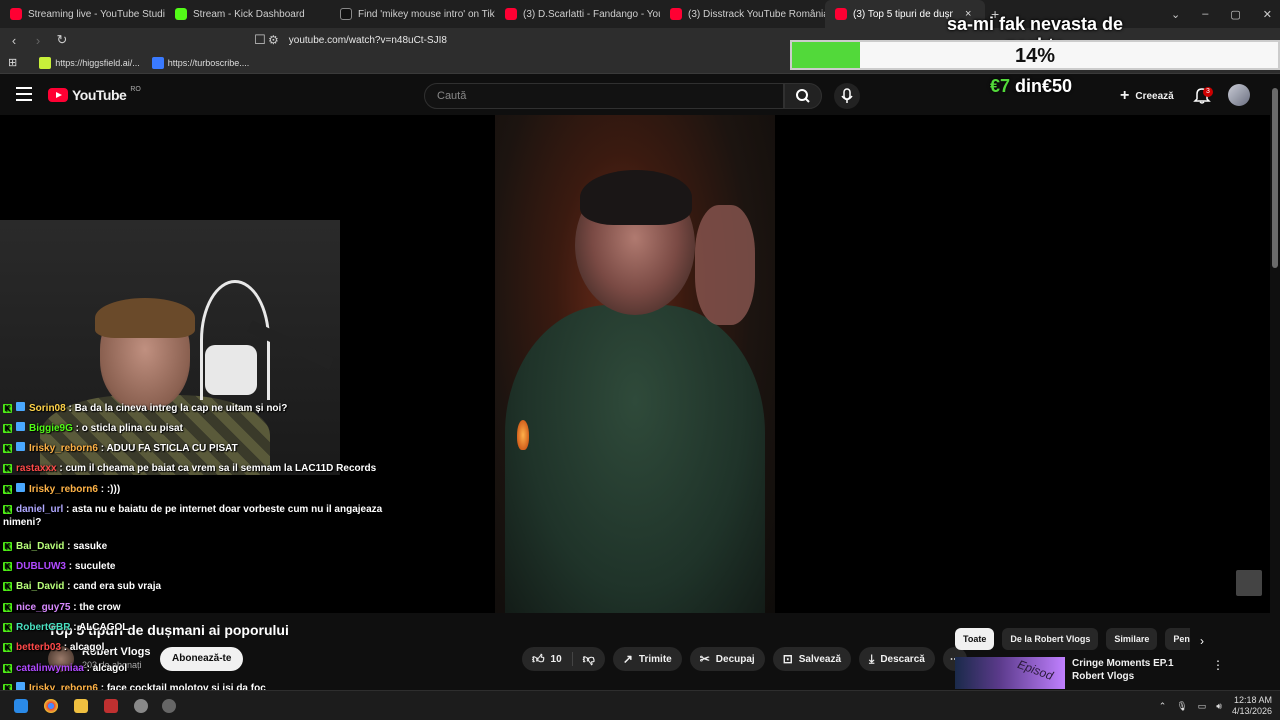  What do you see at coordinates (647, 659) in the screenshot?
I see `share-button: ↗ Trimite` at bounding box center [647, 659].